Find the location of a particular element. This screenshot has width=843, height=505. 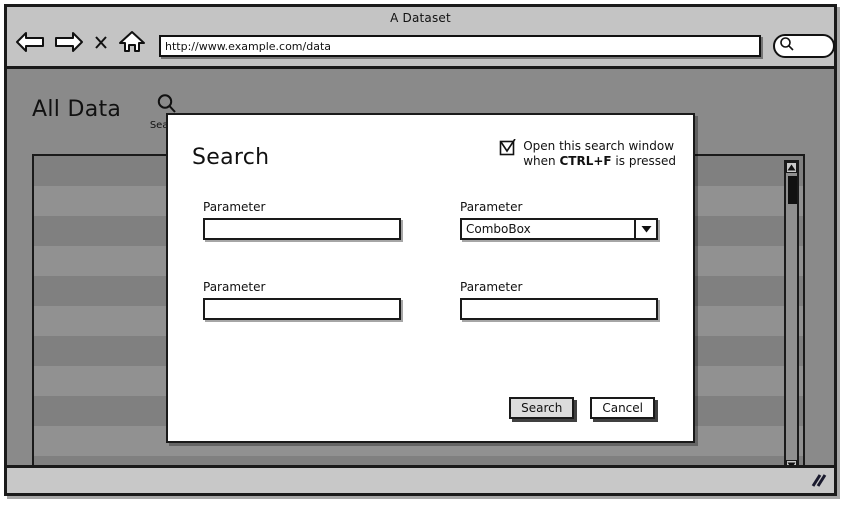

parameter-field-4: Parameter is located at coordinates (559, 300).